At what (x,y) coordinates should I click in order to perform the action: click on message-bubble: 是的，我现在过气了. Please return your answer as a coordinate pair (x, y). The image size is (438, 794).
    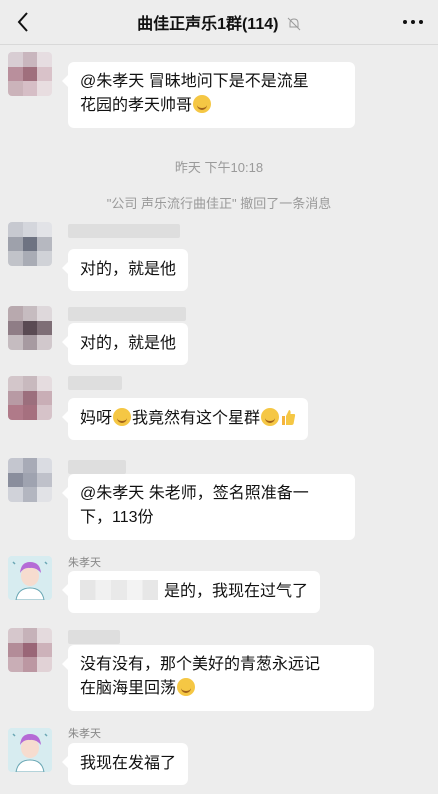
    Looking at the image, I should click on (191, 592).